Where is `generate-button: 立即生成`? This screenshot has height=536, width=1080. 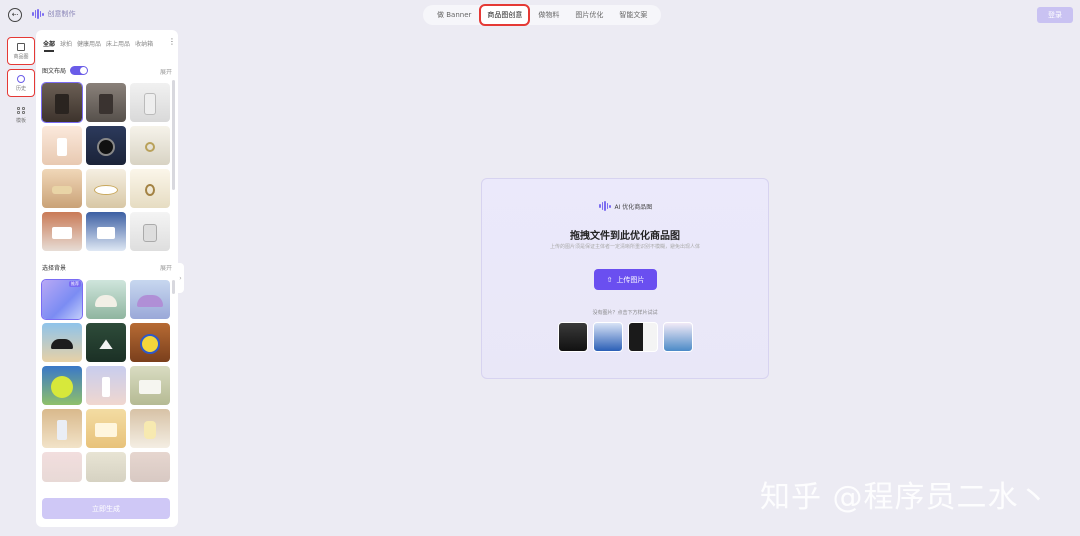 generate-button: 立即生成 is located at coordinates (106, 508).